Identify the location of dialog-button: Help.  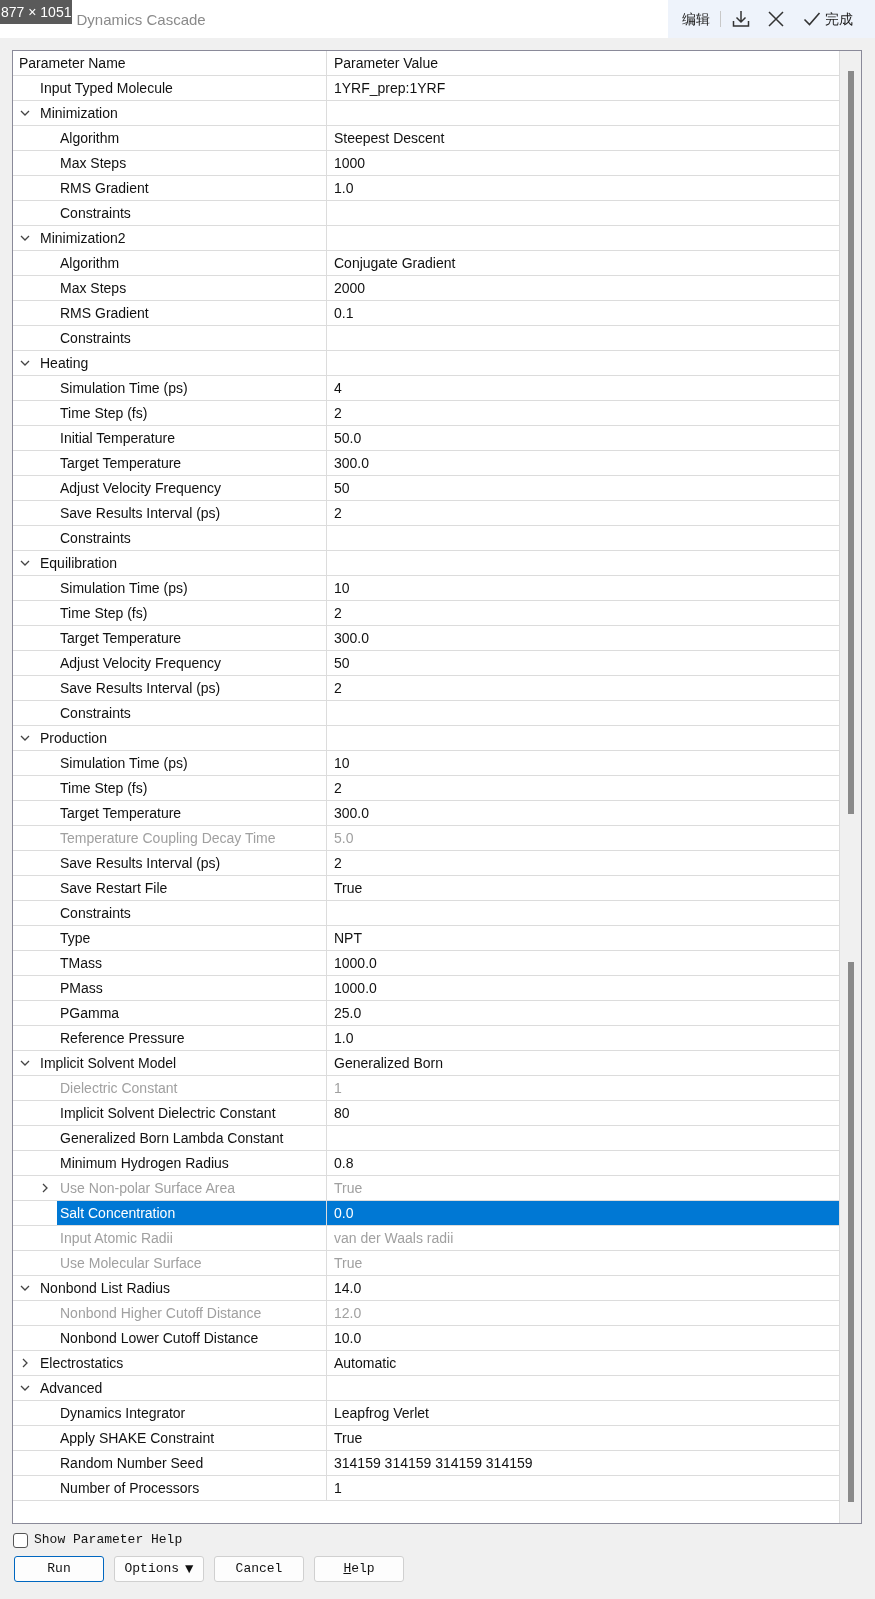
(359, 1569).